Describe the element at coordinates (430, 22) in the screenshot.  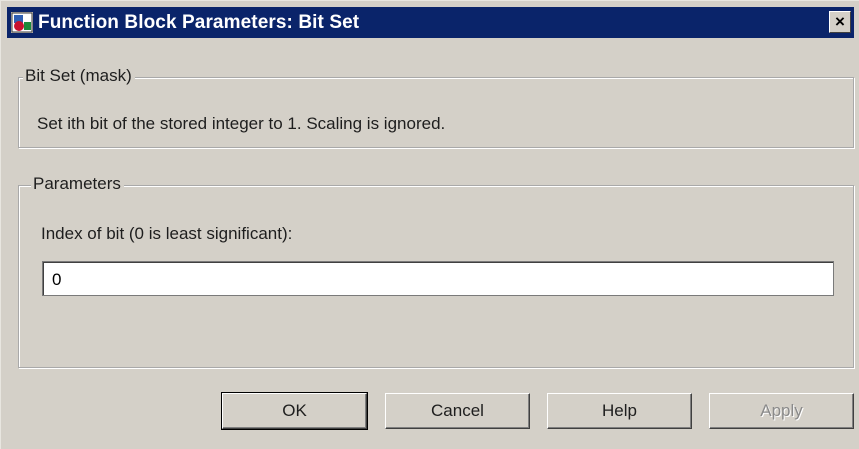
I see `title-bar: Function Block Parameters: Bit Set ×` at that location.